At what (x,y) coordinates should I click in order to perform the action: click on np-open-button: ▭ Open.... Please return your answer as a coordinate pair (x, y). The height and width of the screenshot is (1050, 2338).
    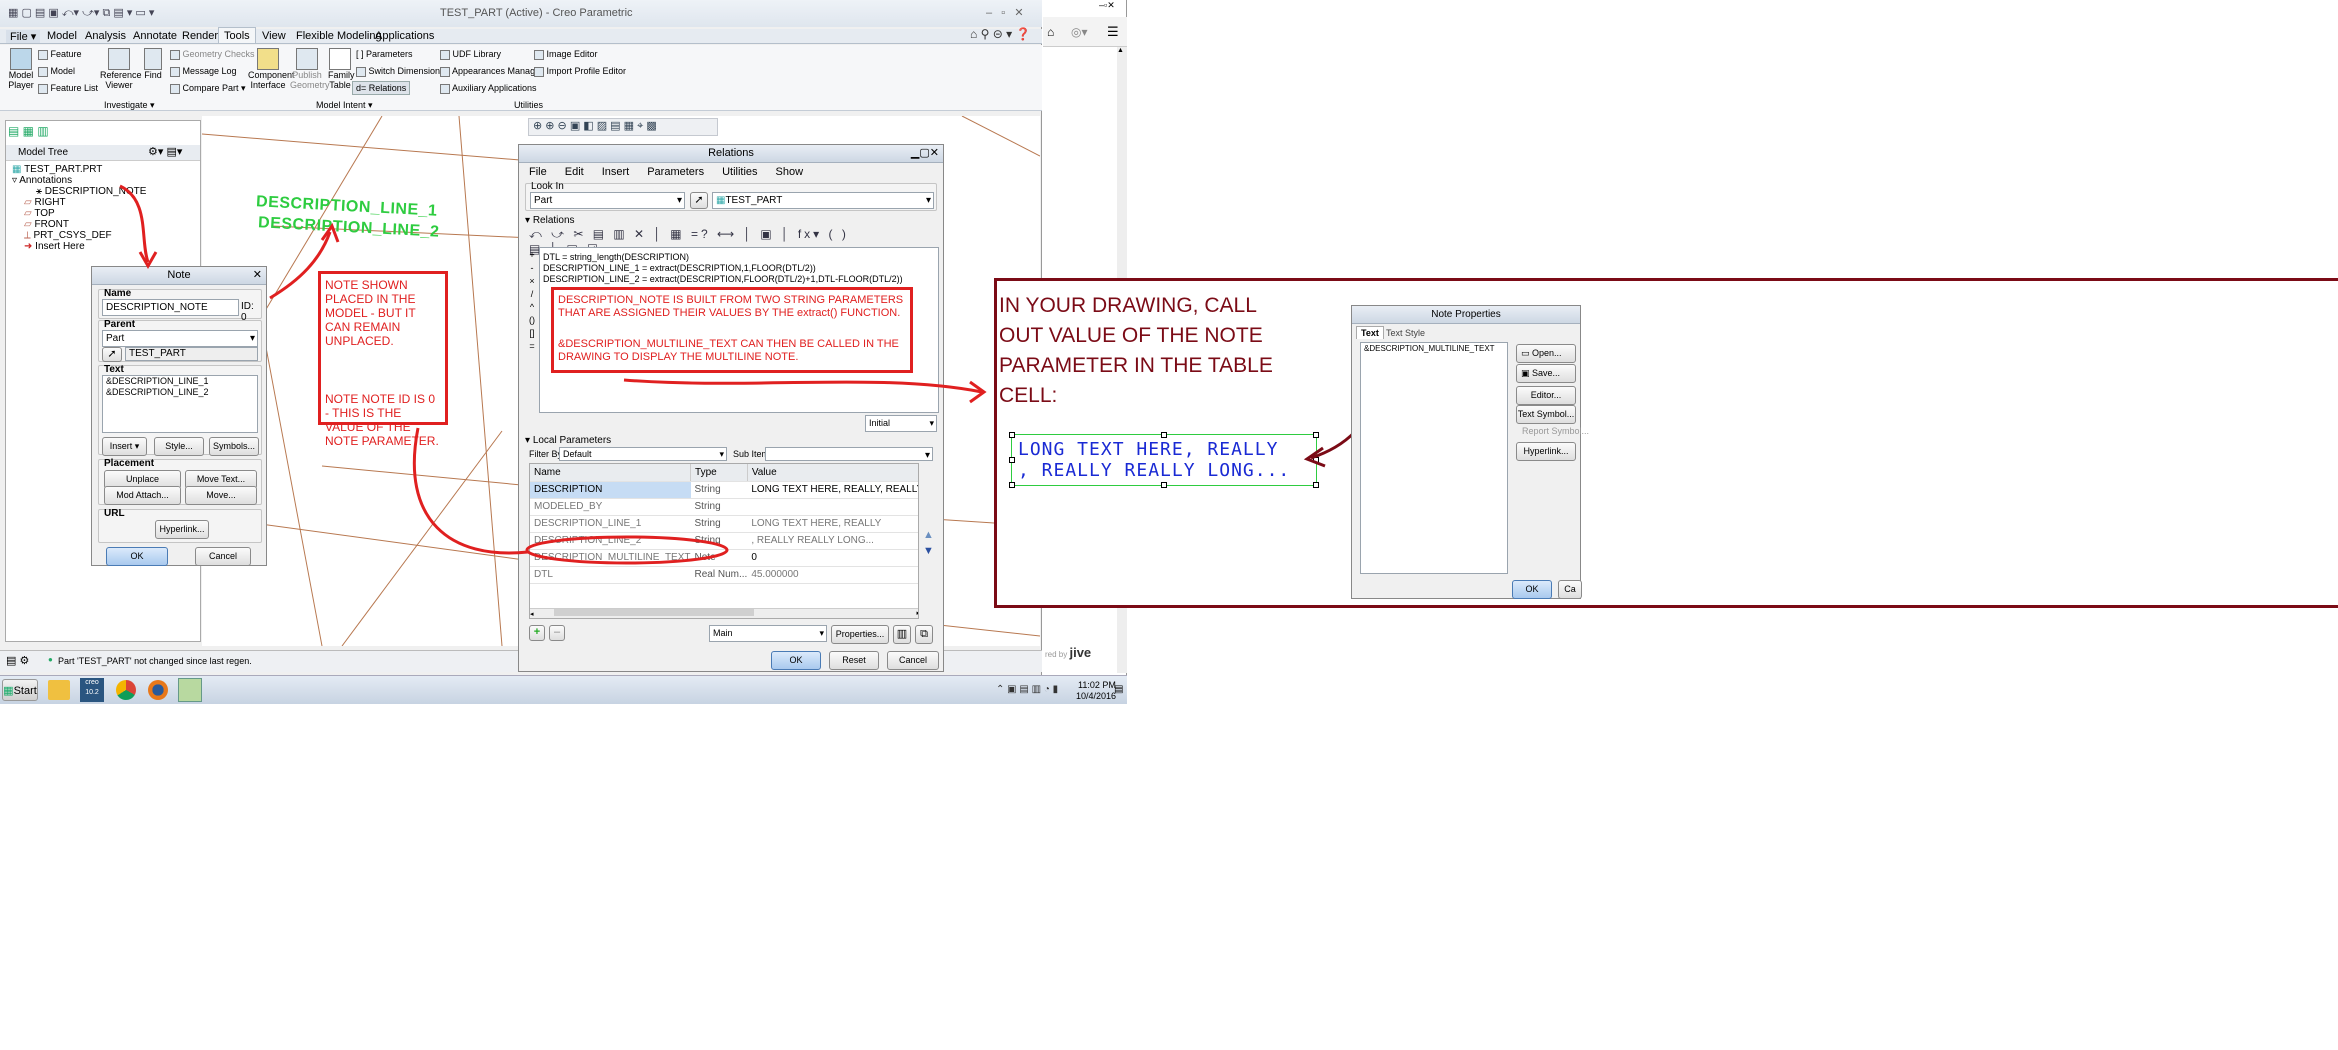
    Looking at the image, I should click on (1546, 353).